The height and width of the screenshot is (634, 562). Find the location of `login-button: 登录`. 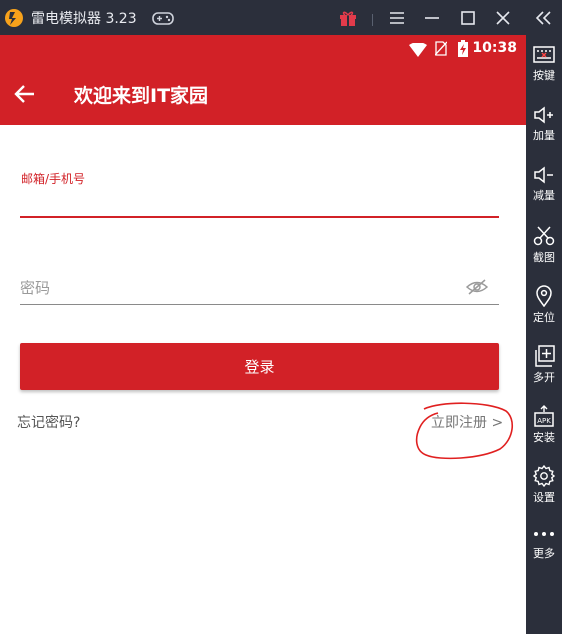

login-button: 登录 is located at coordinates (259, 366).